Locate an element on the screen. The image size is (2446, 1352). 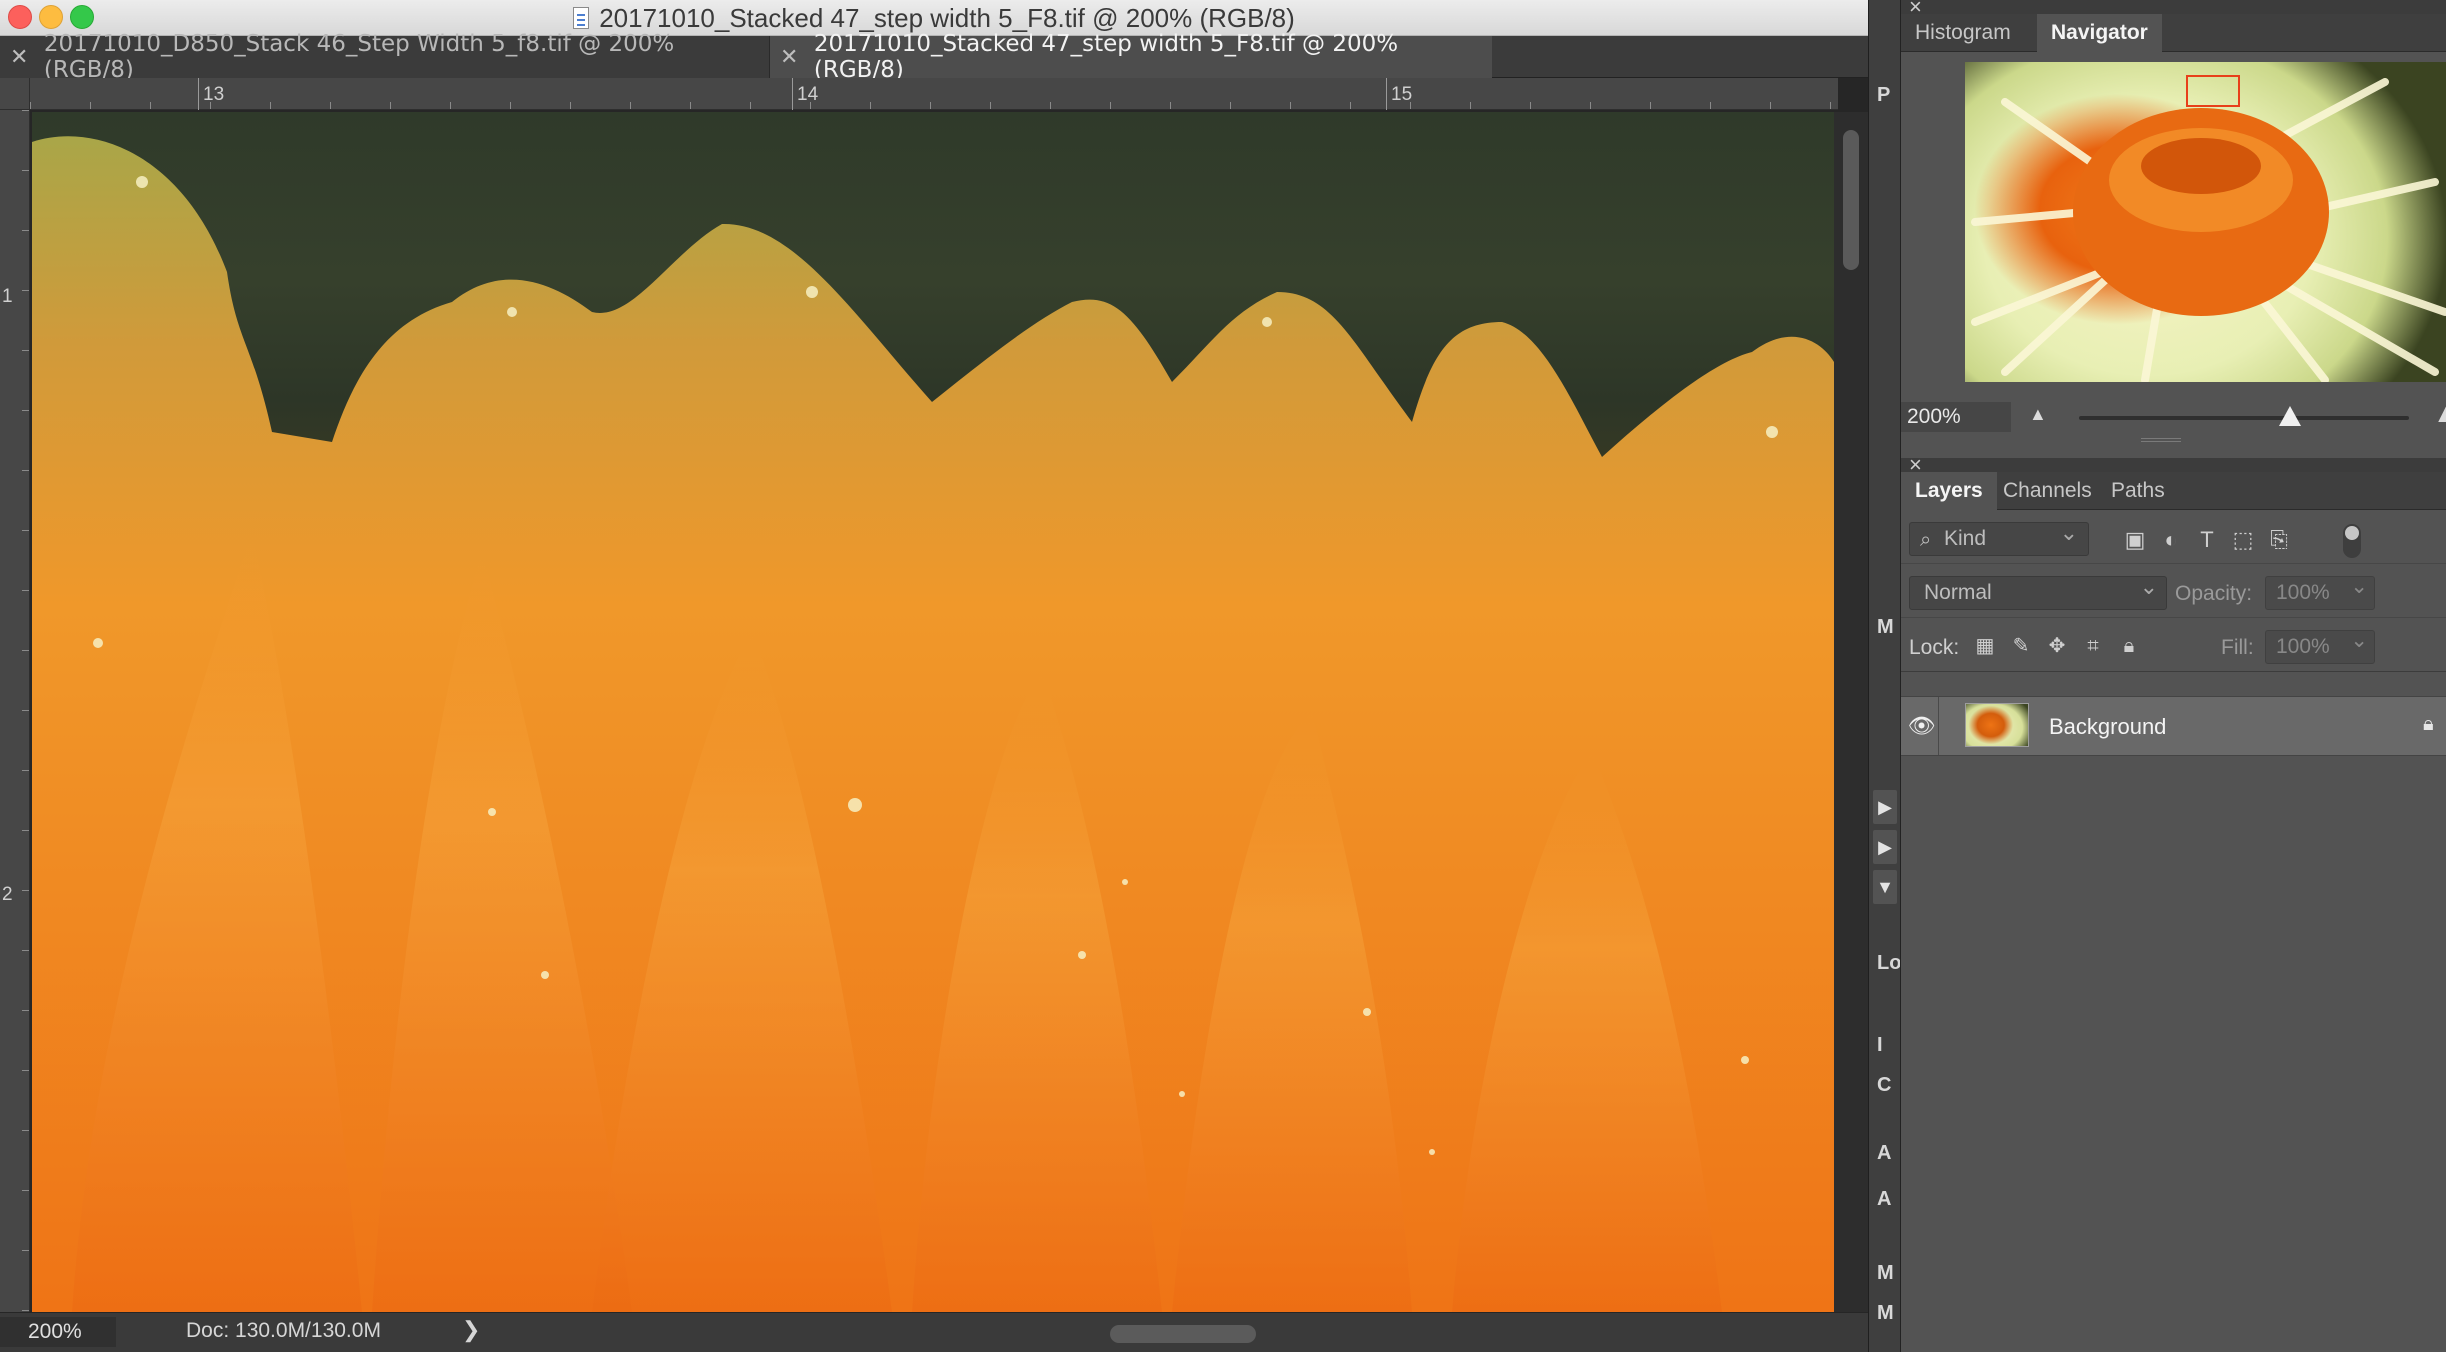
ruler-label: 13 is located at coordinates (214, 94).